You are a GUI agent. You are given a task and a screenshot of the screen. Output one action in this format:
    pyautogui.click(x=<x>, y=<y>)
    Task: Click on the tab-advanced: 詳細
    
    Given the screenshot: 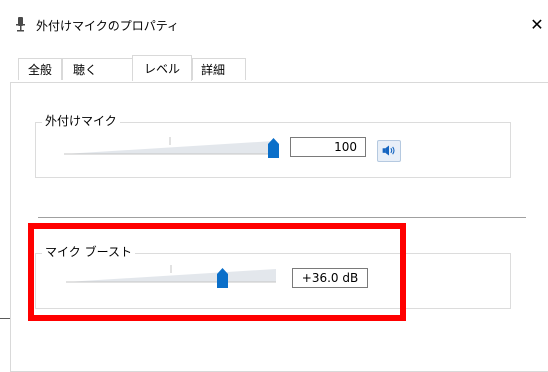 What is the action you would take?
    pyautogui.click(x=219, y=69)
    